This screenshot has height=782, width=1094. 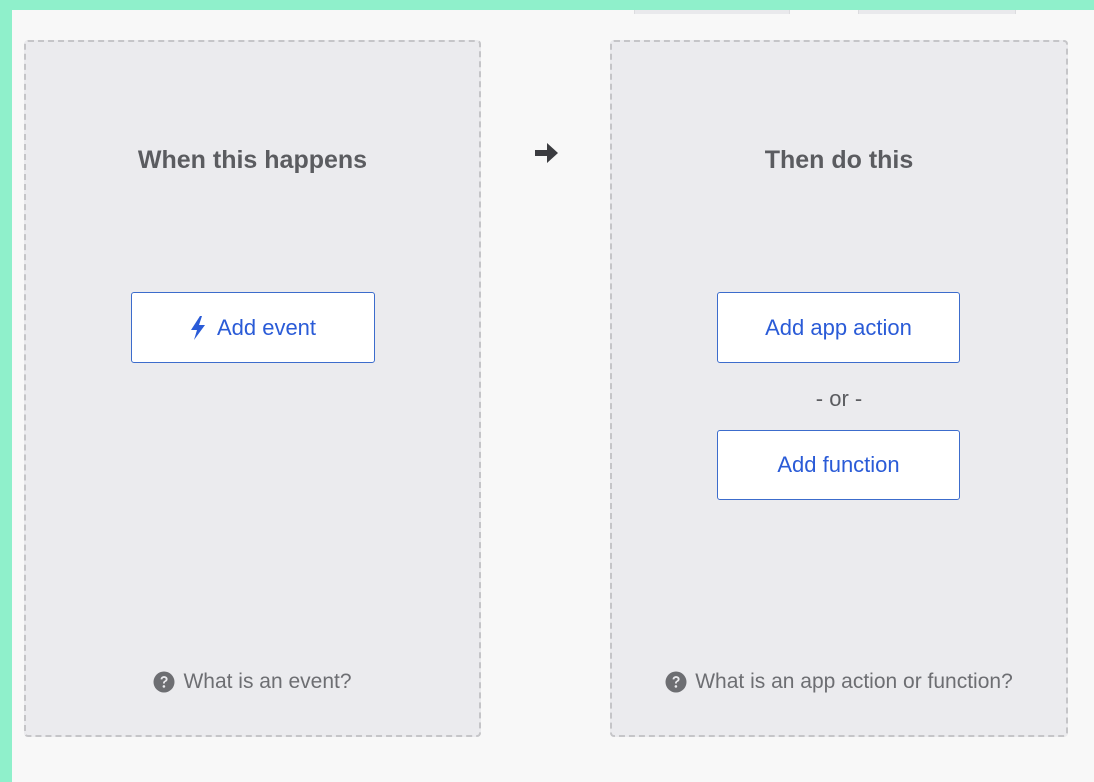 I want to click on add-app-action-button: Add app action, so click(x=838, y=327).